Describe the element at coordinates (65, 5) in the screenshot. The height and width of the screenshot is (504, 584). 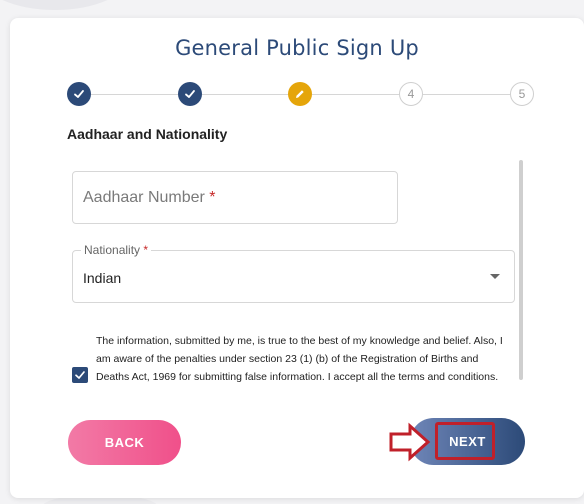
I see `background-shape` at that location.